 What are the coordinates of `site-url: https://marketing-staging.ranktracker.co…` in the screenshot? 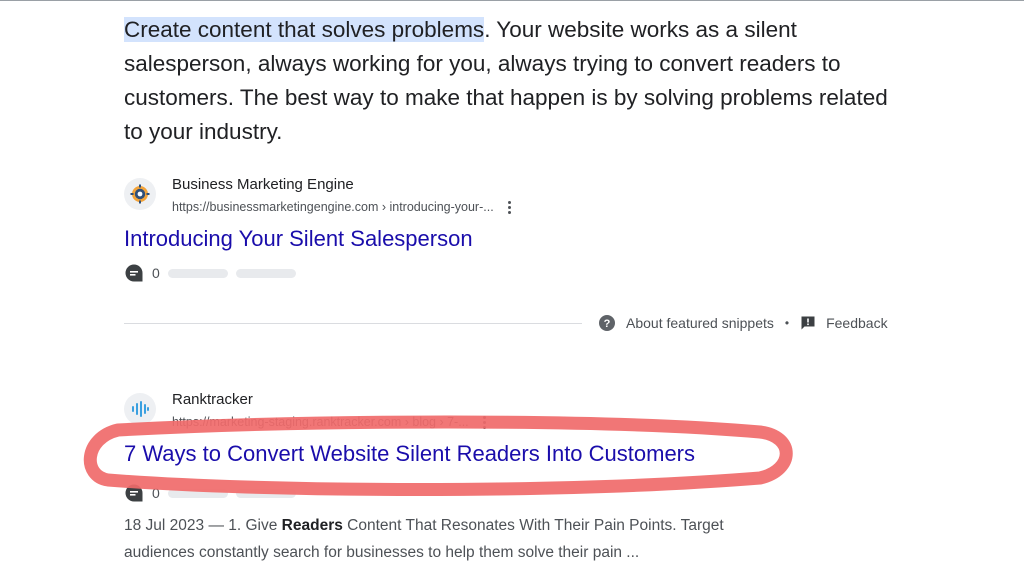 It's located at (329, 422).